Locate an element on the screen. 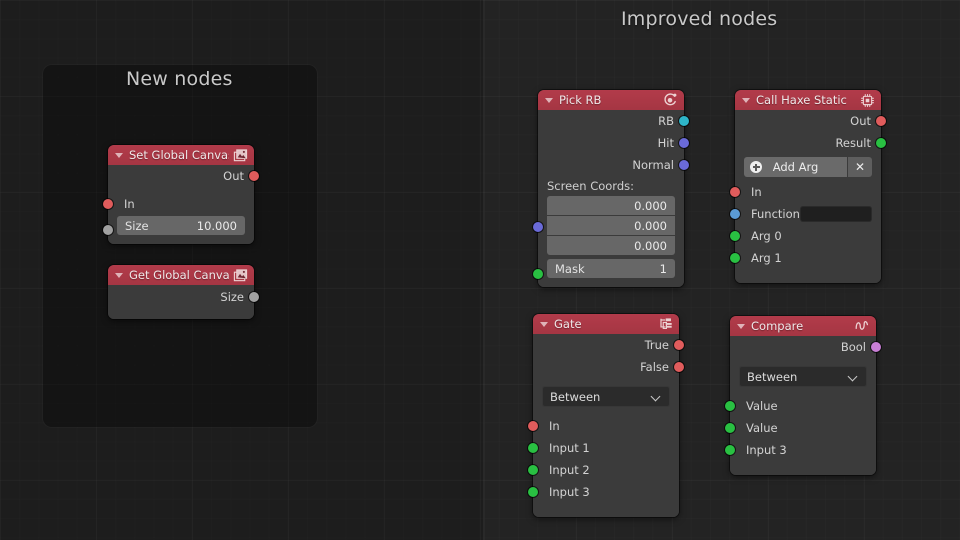 The height and width of the screenshot is (540, 960). output-socket-bool is located at coordinates (876, 347).